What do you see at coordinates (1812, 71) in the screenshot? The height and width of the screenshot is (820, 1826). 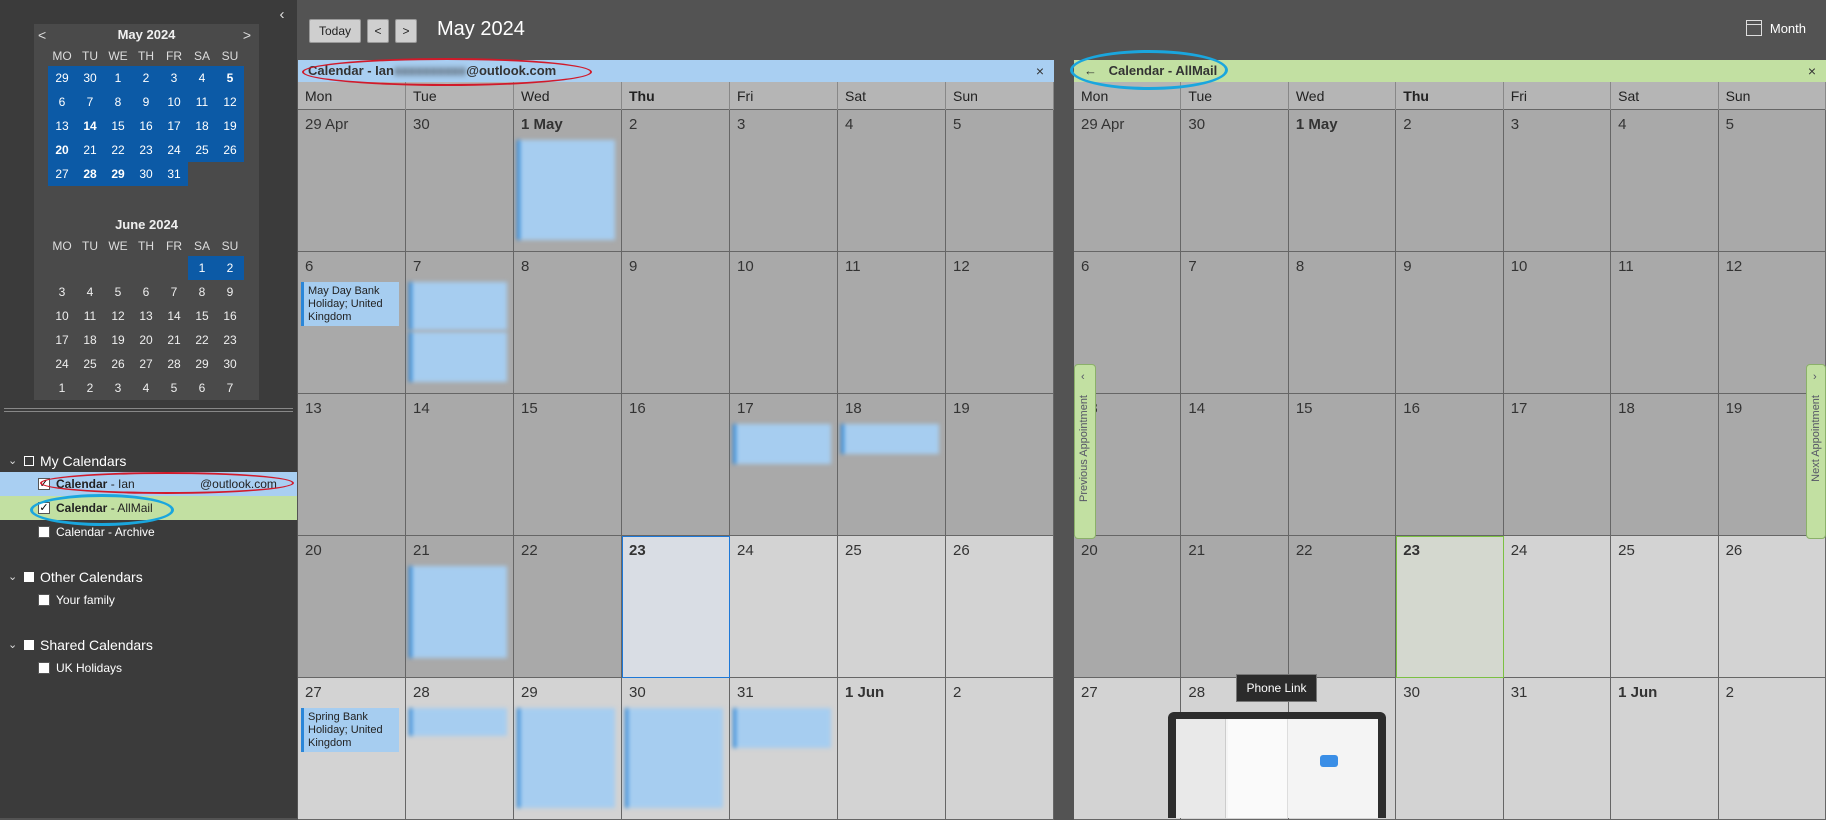 I see `close-icon: ×` at bounding box center [1812, 71].